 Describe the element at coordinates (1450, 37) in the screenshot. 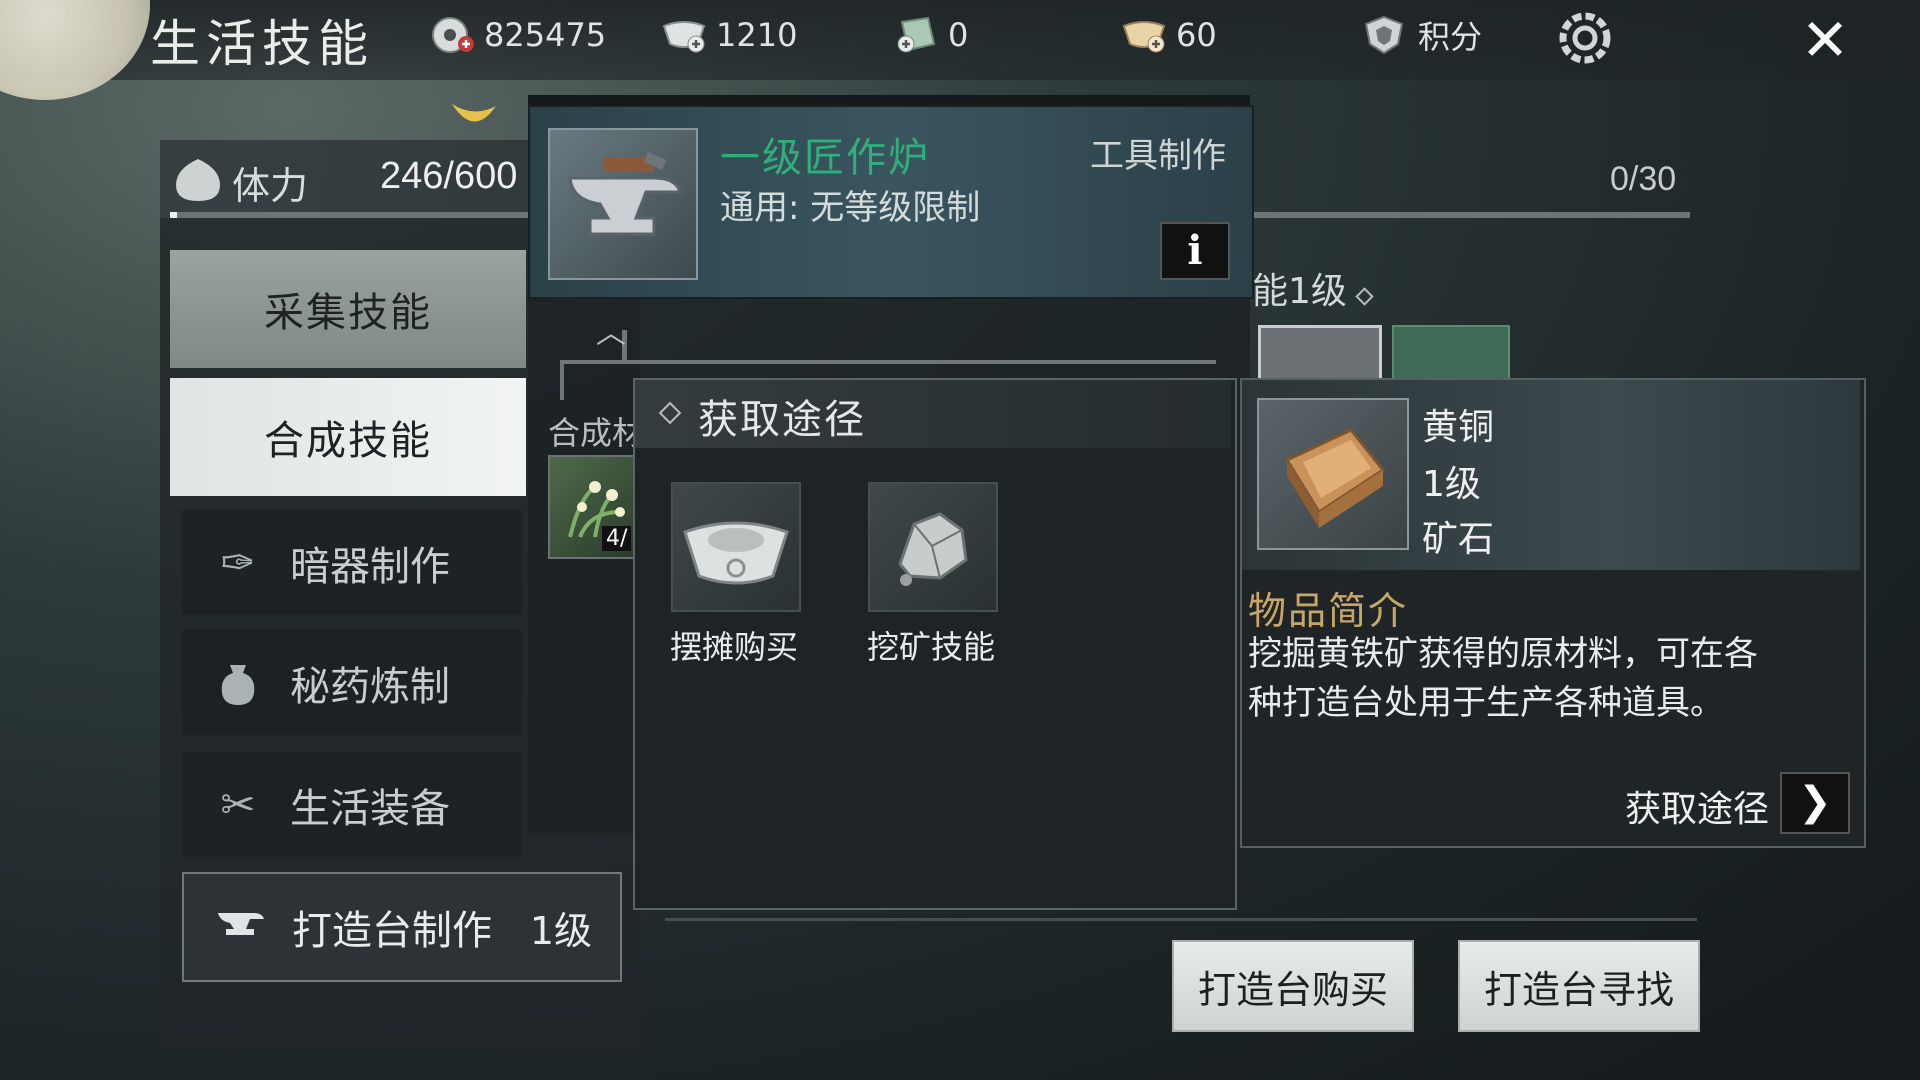

I see `points-label: 积分` at that location.